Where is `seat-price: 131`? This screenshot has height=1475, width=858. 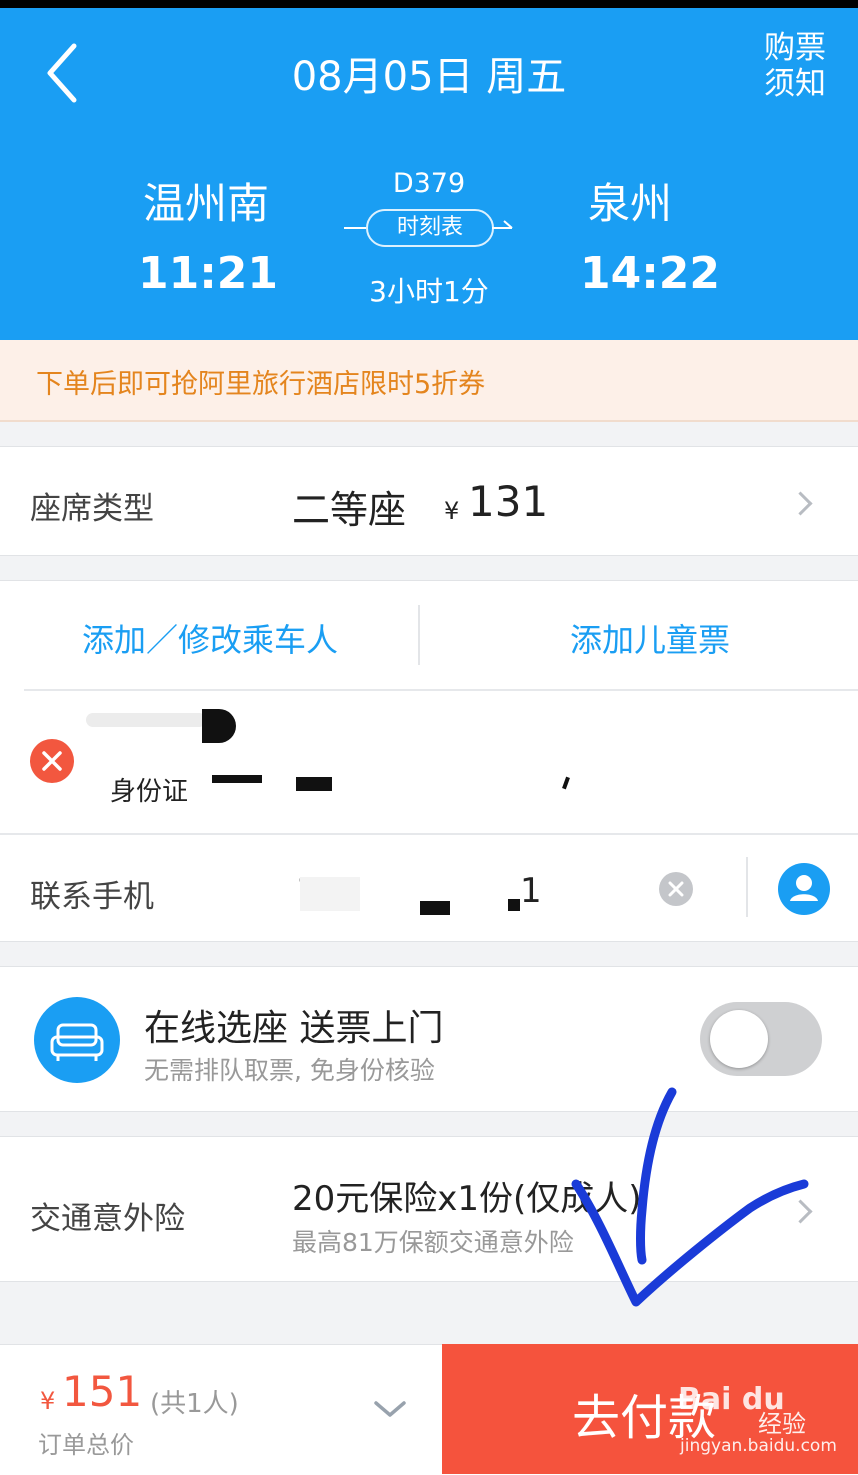 seat-price: 131 is located at coordinates (508, 501).